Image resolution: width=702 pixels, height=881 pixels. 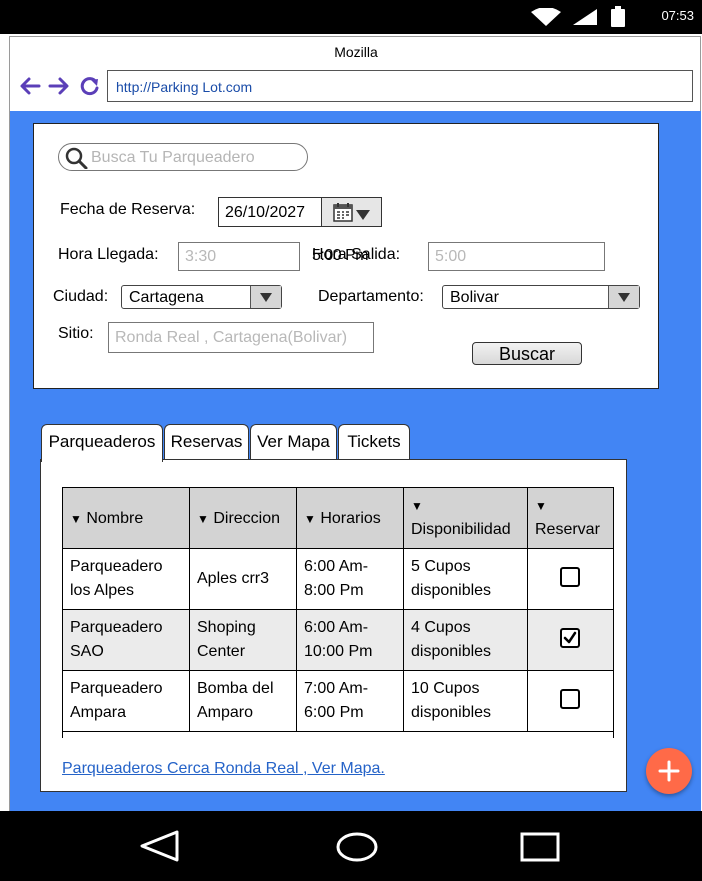 I want to click on date-picker-button, so click(x=351, y=212).